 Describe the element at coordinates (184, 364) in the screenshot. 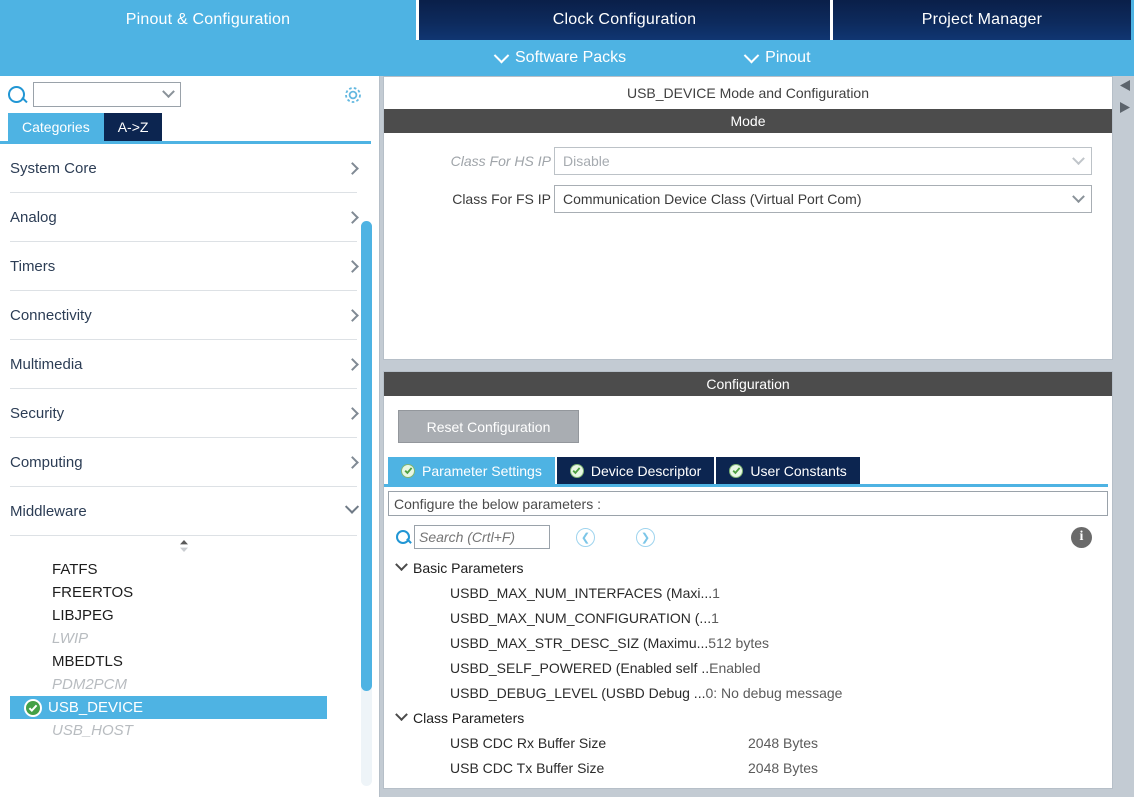

I see `sidebar-item-multimedia: Multimedia` at that location.